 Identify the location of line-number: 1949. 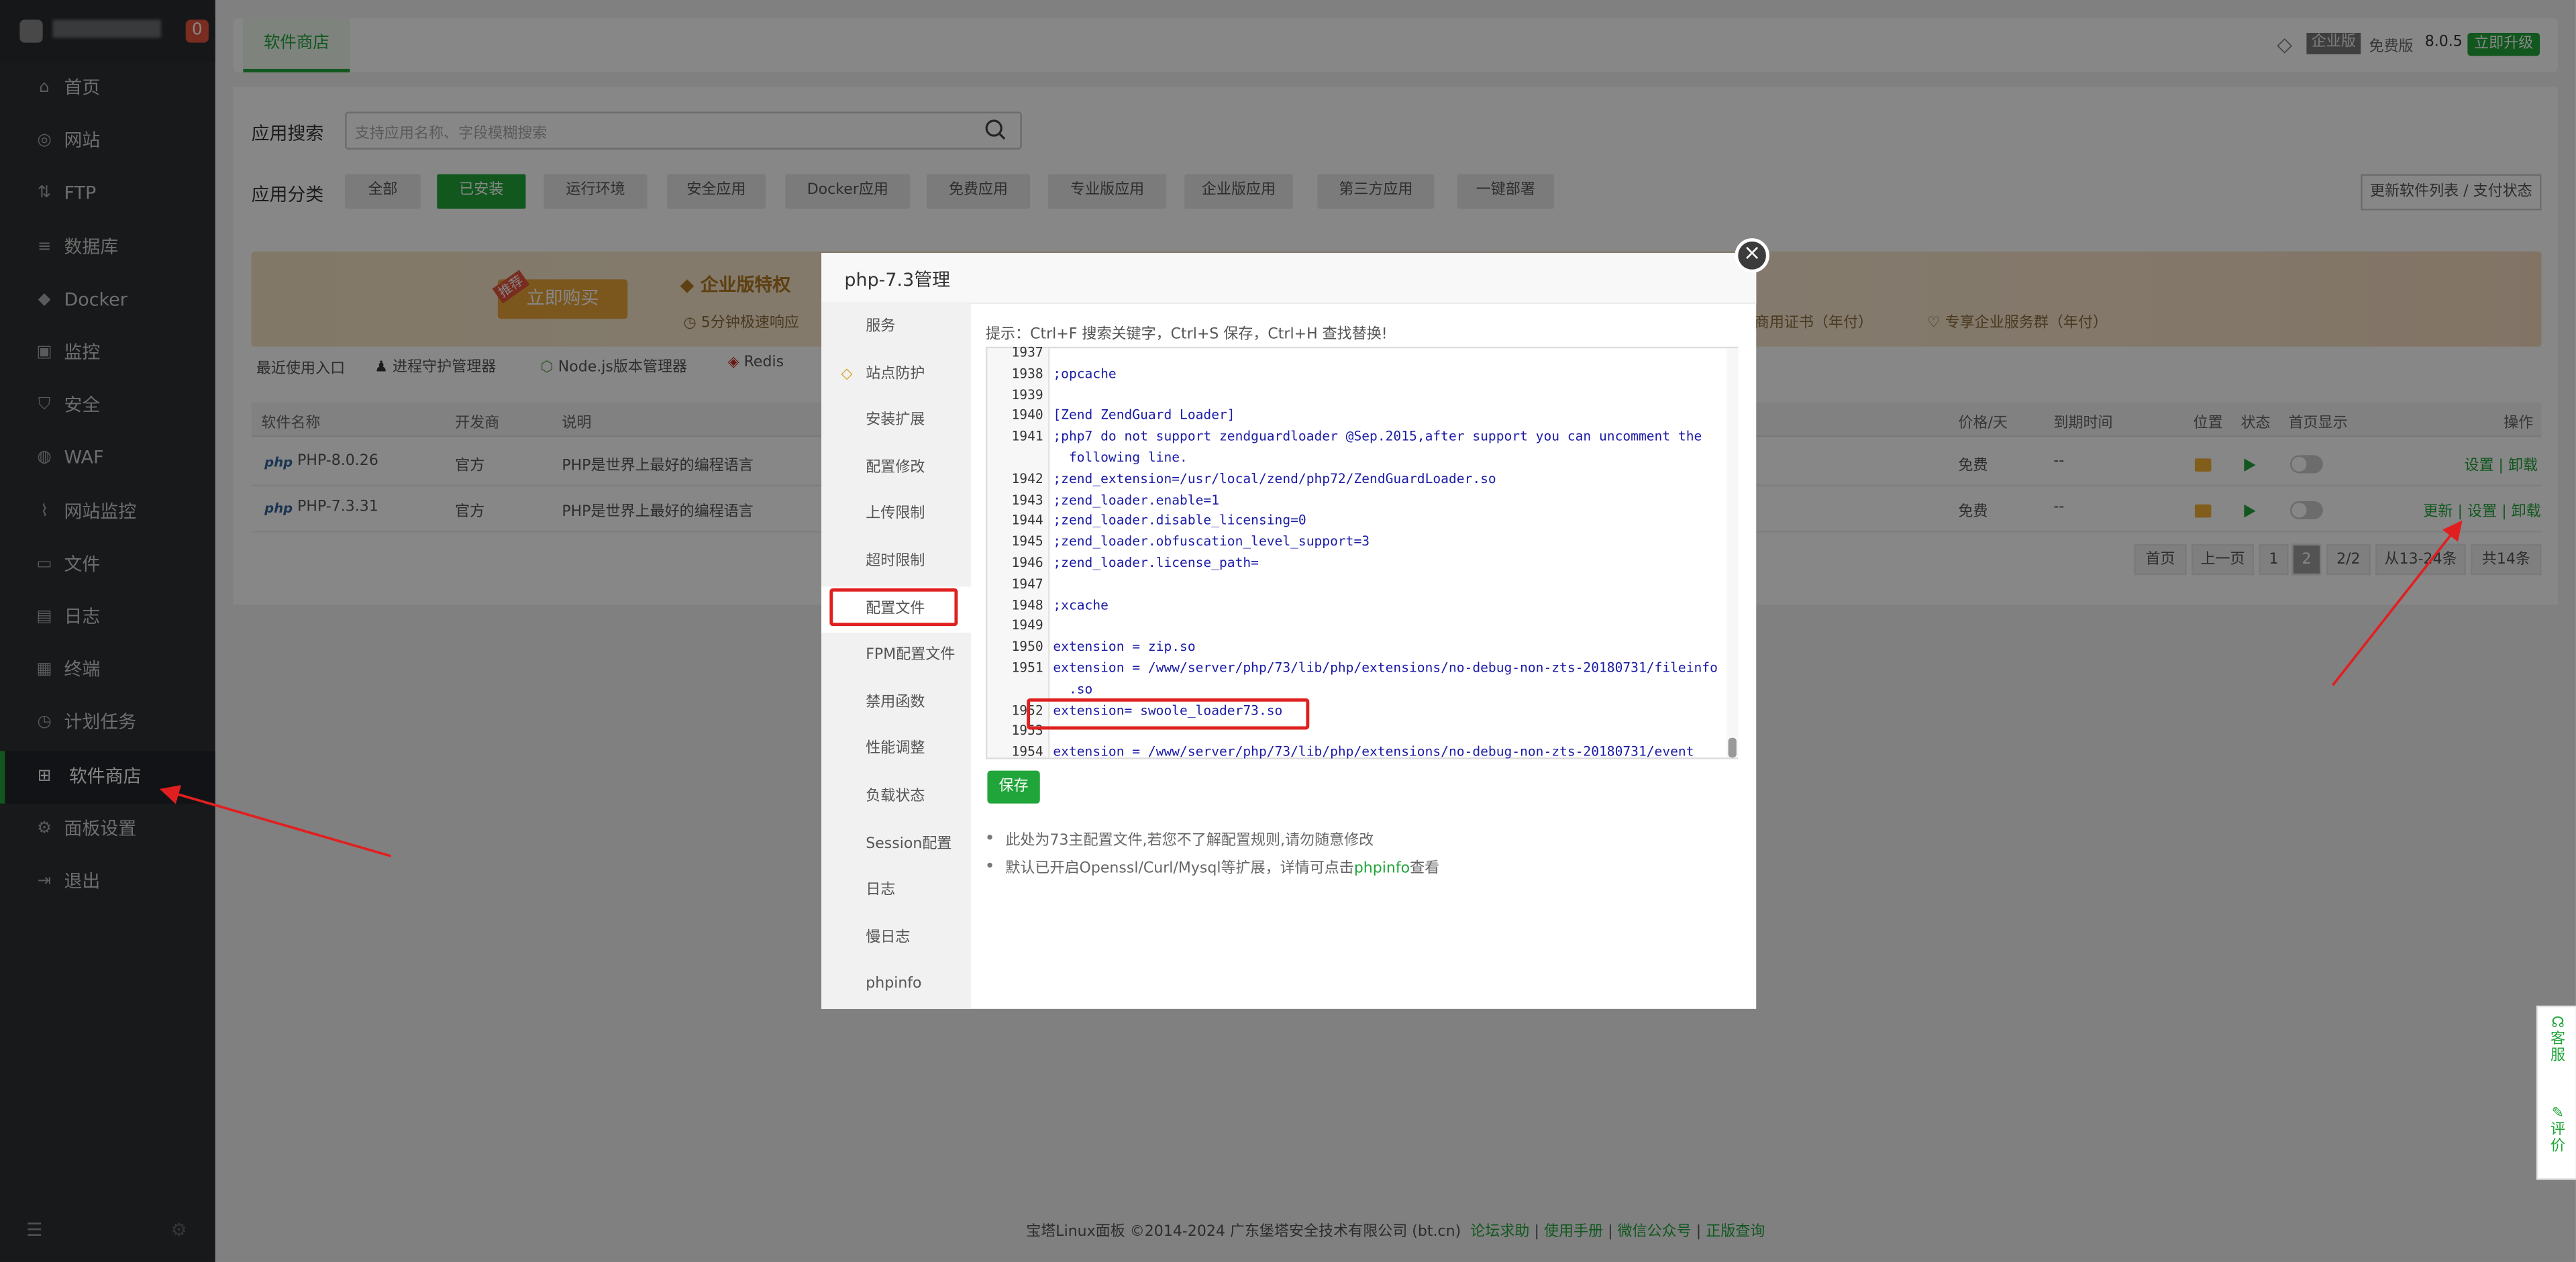
(1027, 625).